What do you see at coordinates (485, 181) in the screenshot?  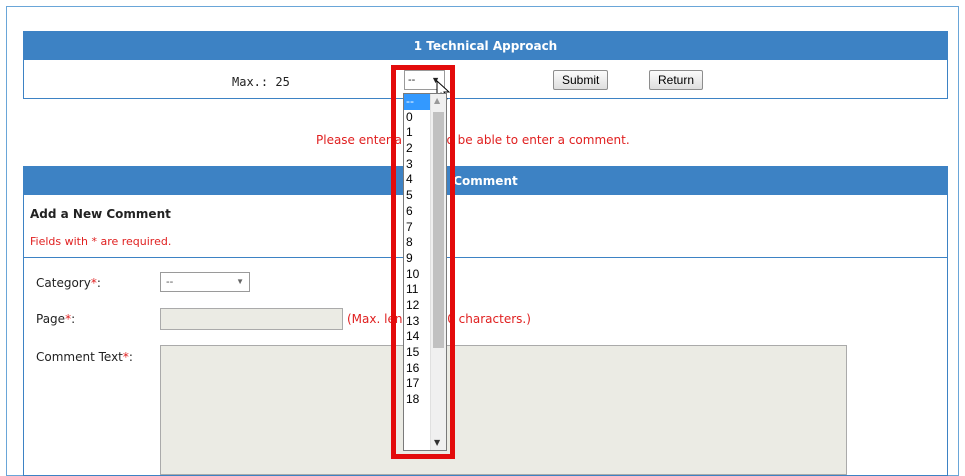 I see `comment-header: Comment` at bounding box center [485, 181].